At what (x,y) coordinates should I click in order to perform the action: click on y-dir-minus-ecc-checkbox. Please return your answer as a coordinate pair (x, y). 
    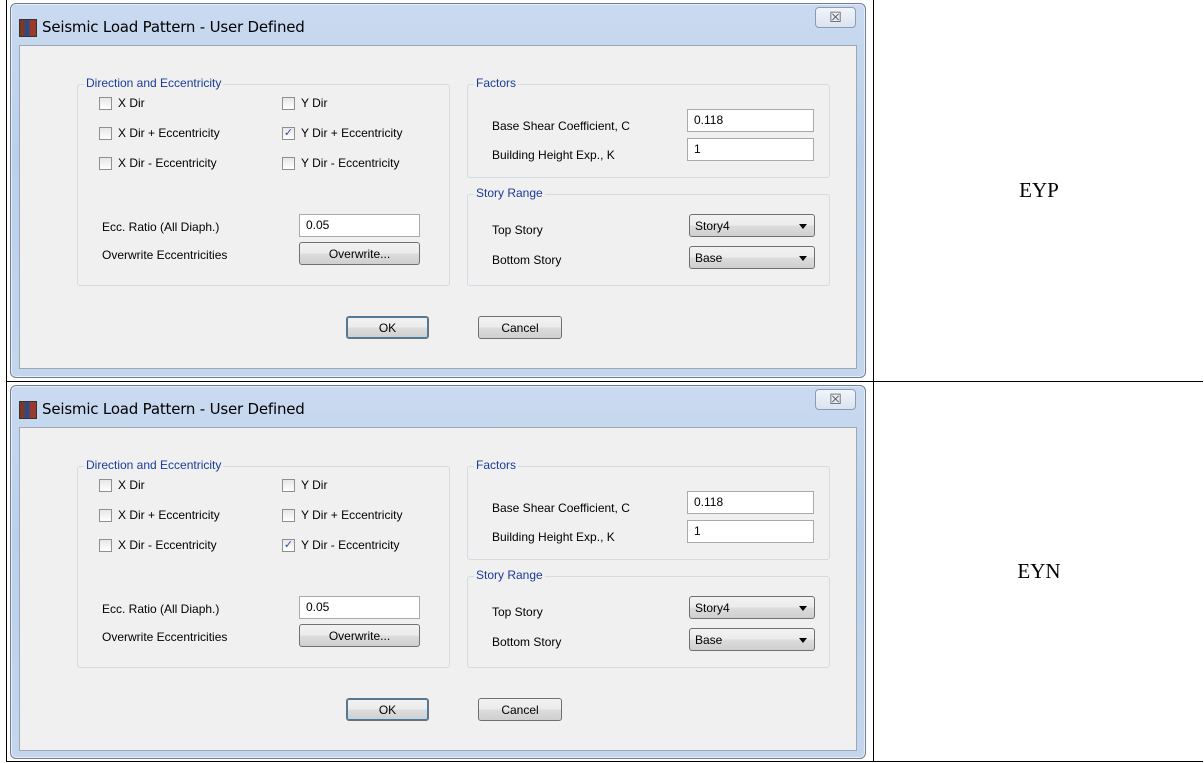
    Looking at the image, I should click on (288, 163).